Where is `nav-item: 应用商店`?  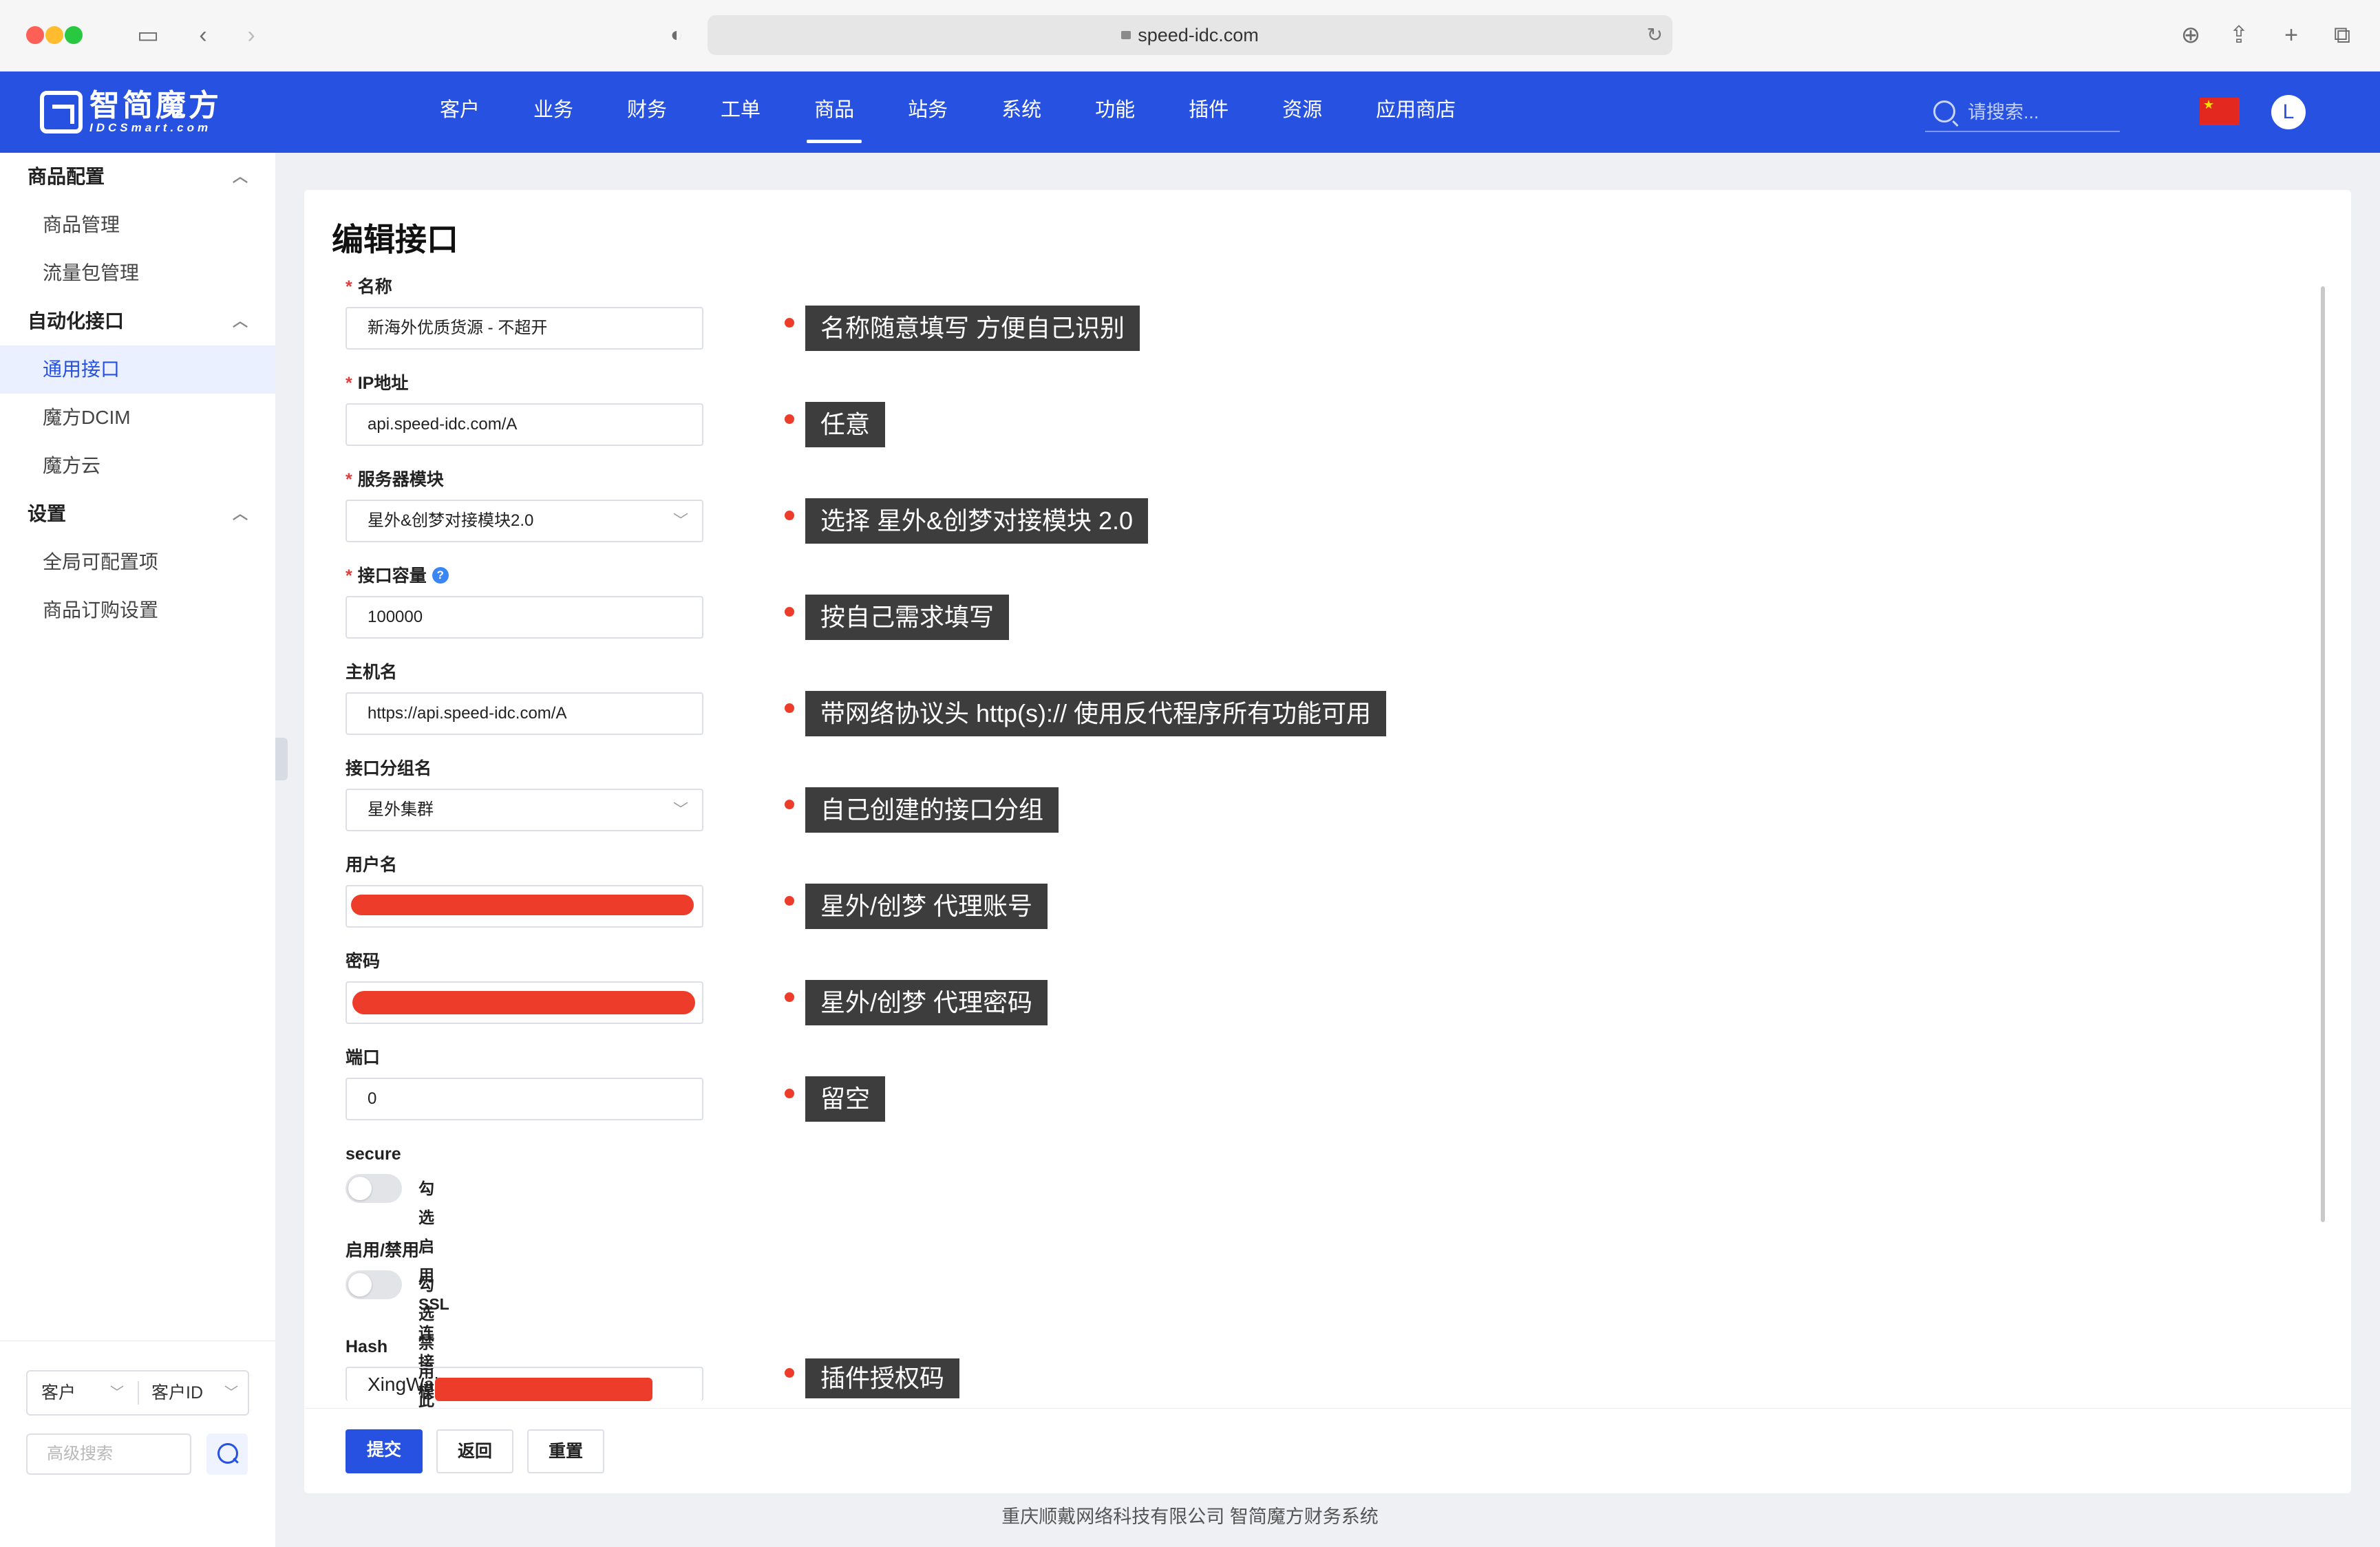 nav-item: 应用商店 is located at coordinates (1416, 112).